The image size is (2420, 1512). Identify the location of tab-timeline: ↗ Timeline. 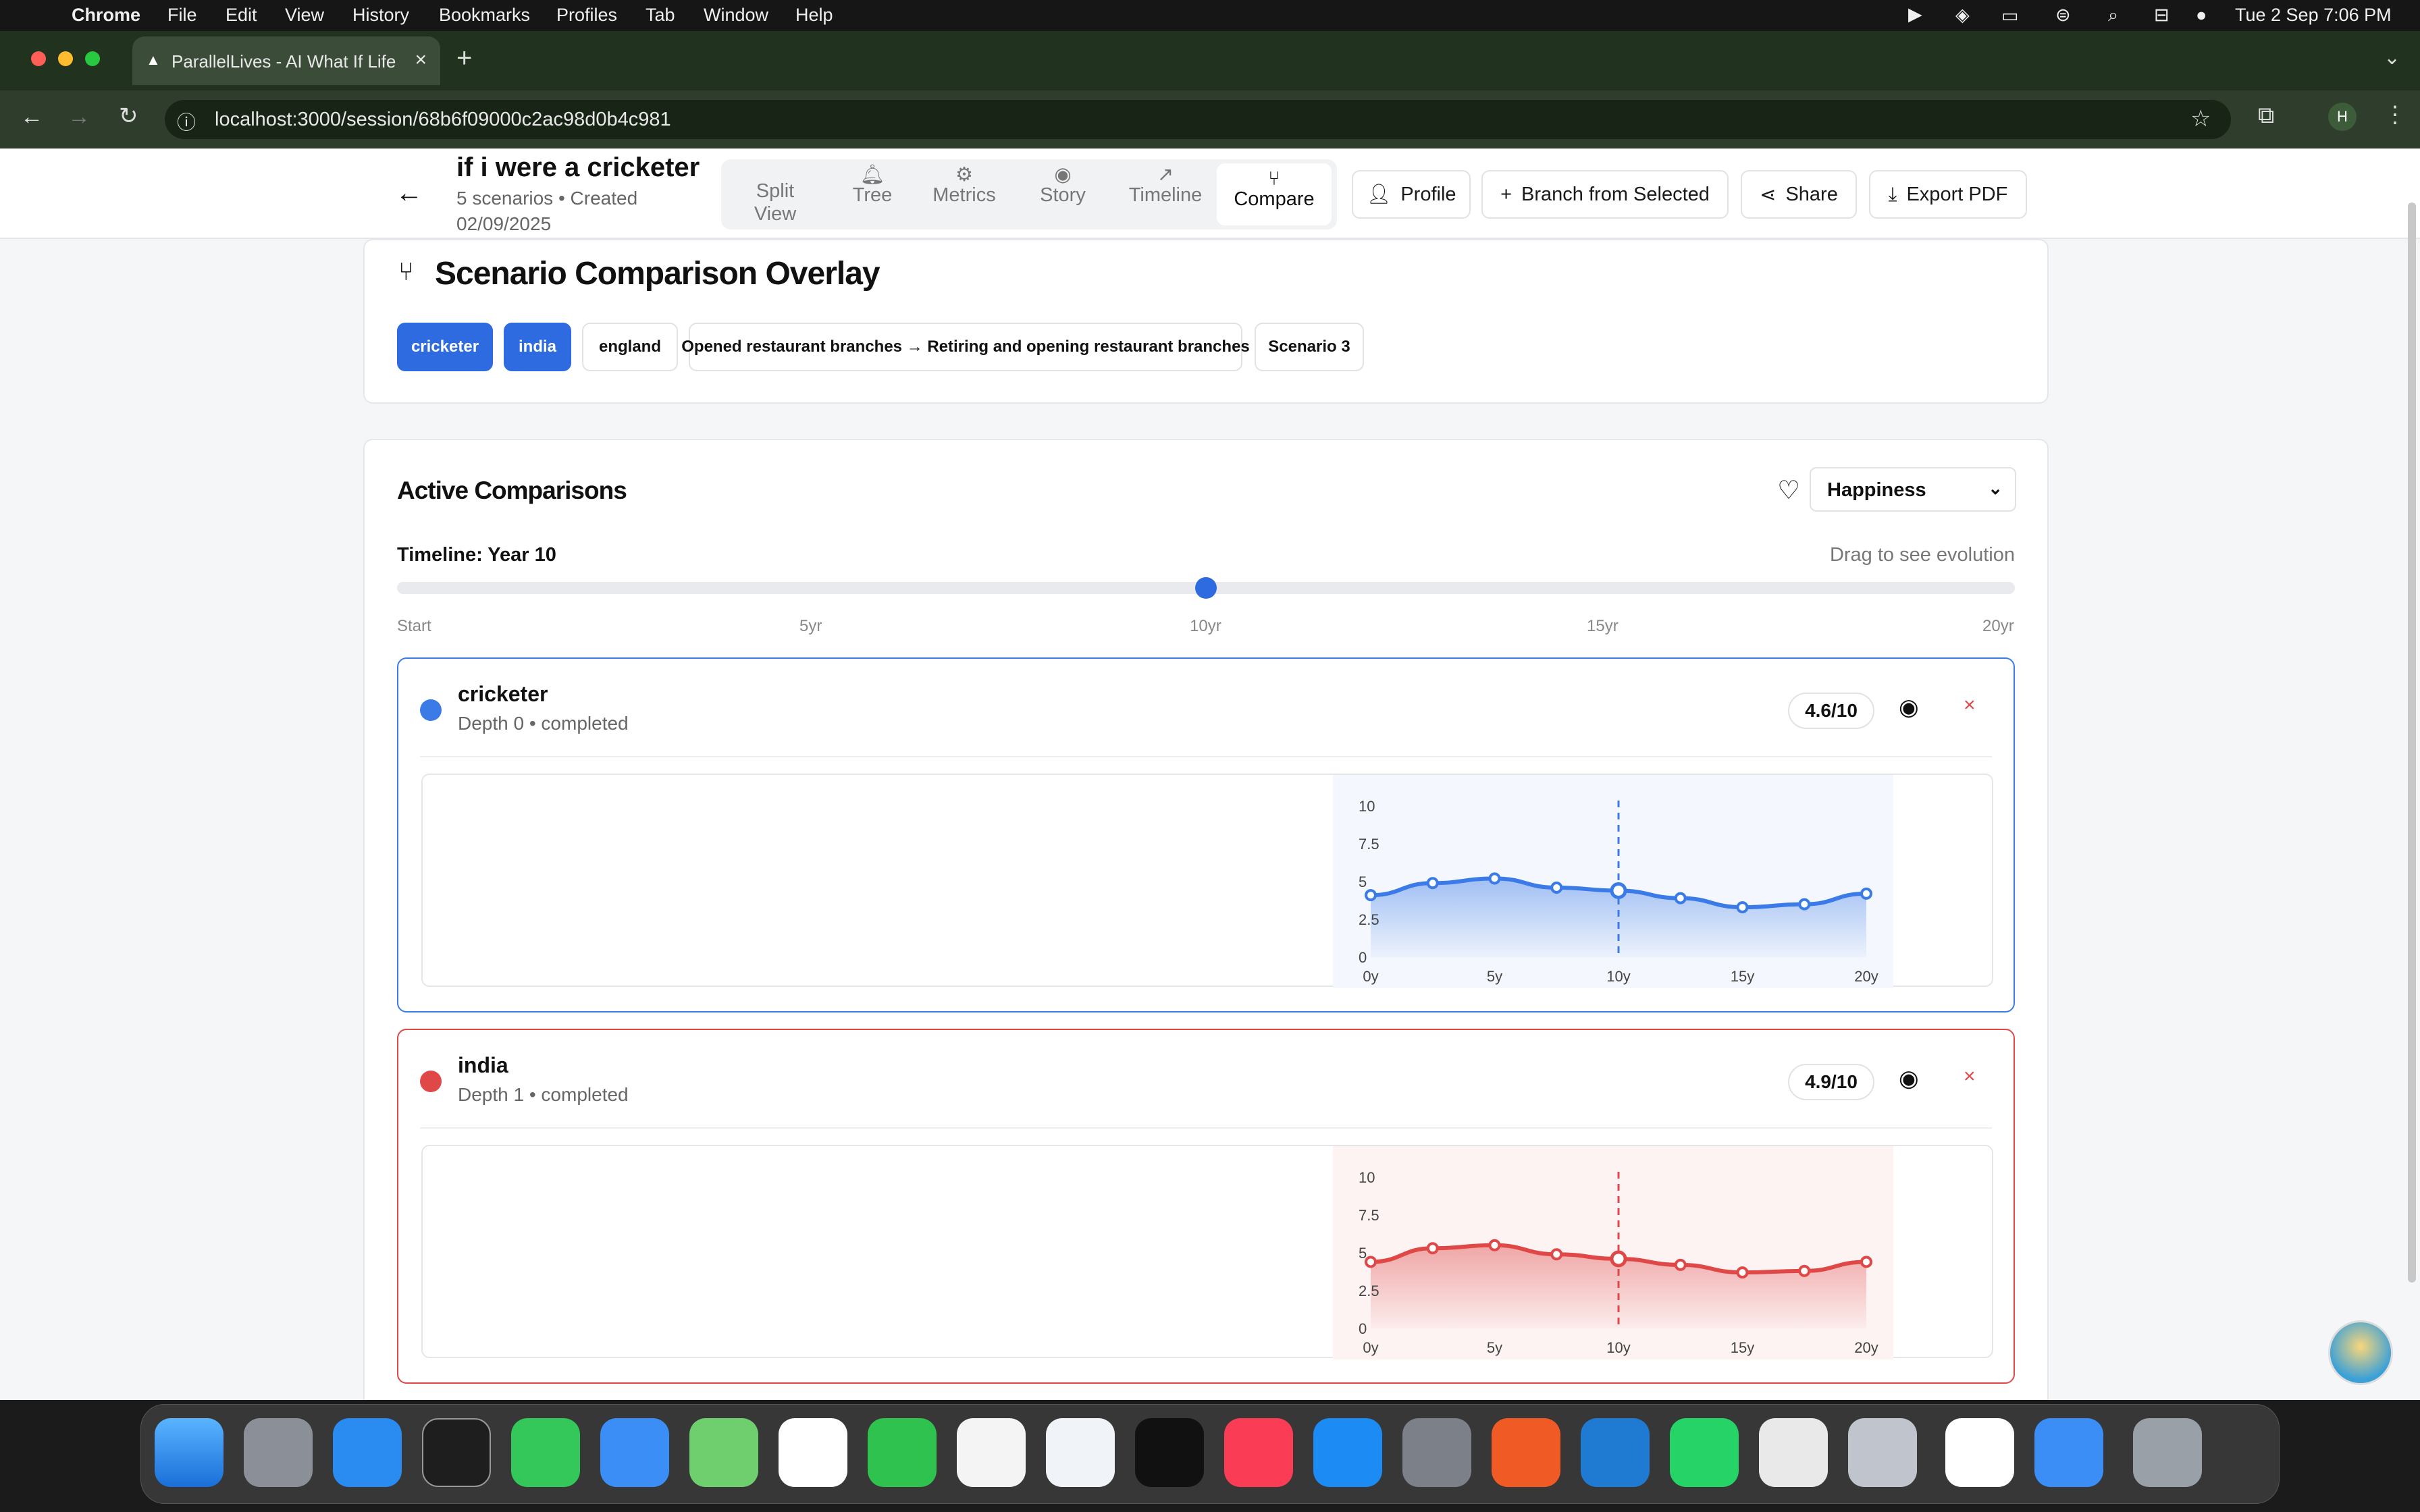
(1165, 195).